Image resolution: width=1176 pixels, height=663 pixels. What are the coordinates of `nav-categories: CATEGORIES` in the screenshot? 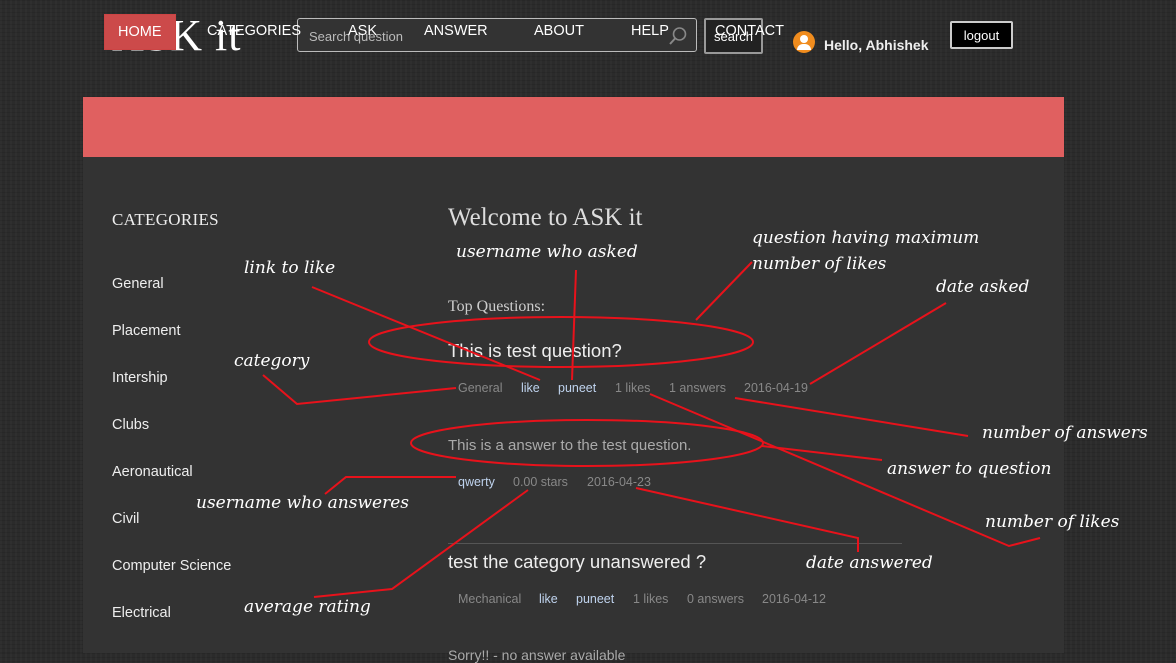 It's located at (254, 31).